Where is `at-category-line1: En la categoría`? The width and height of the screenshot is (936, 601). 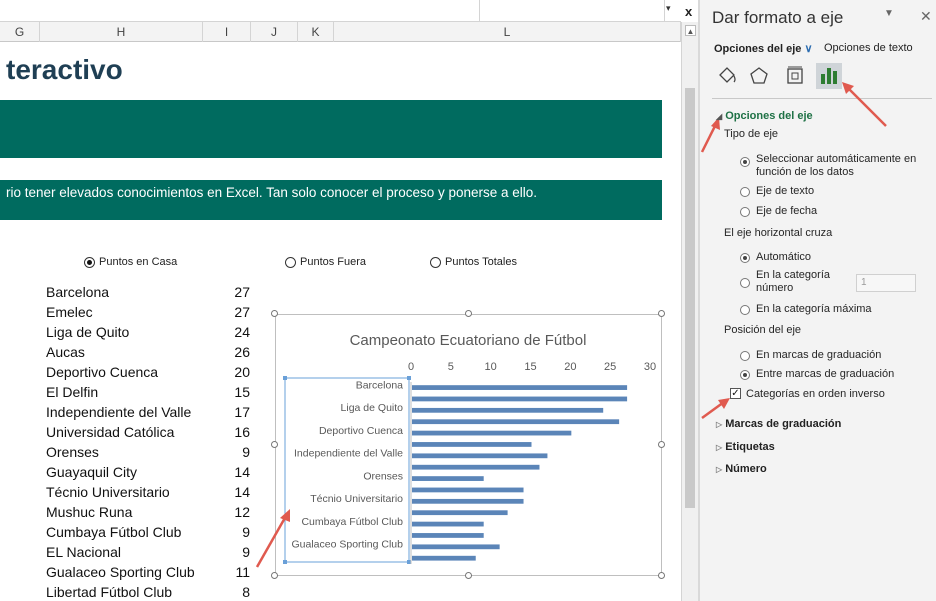 at-category-line1: En la categoría is located at coordinates (793, 275).